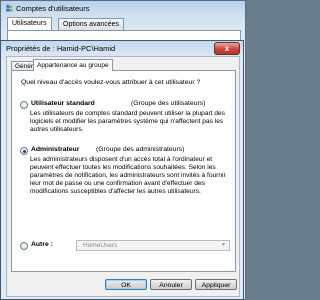  What do you see at coordinates (216, 284) in the screenshot?
I see `apply-button: Appliquer` at bounding box center [216, 284].